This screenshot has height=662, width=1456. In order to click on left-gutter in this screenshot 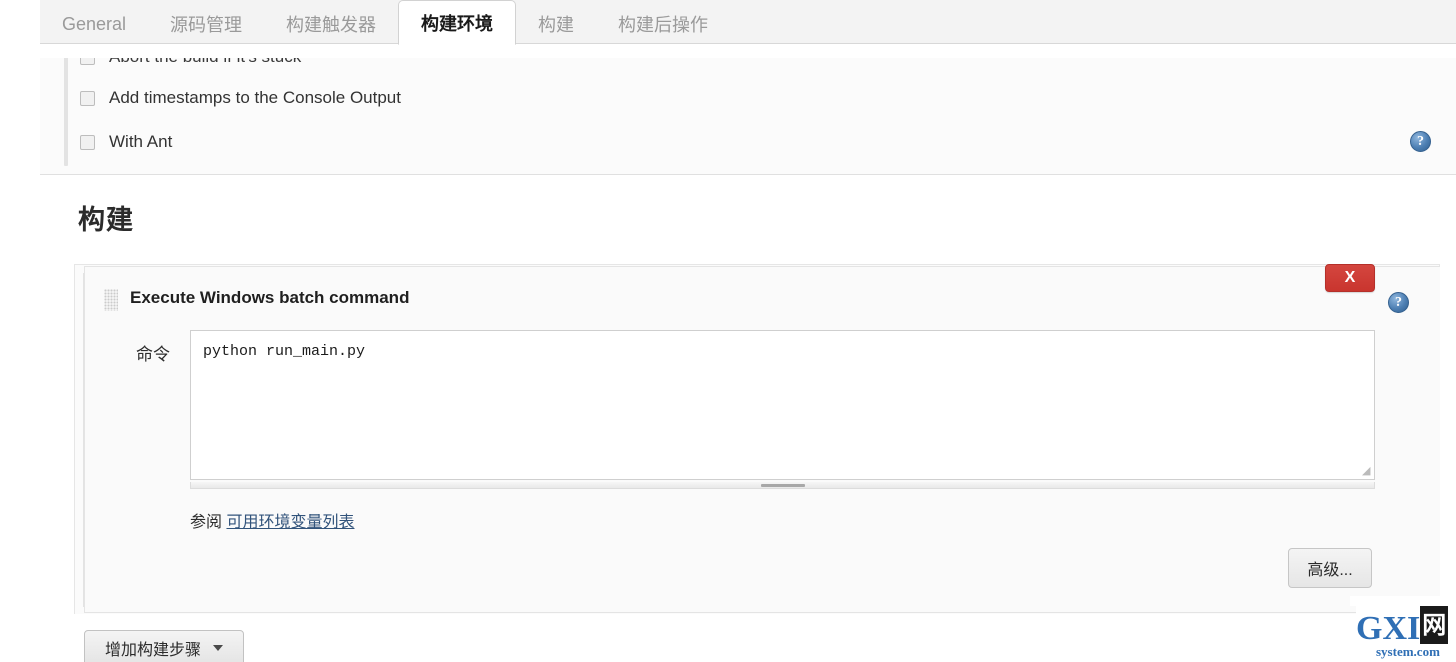, I will do `click(20, 331)`.